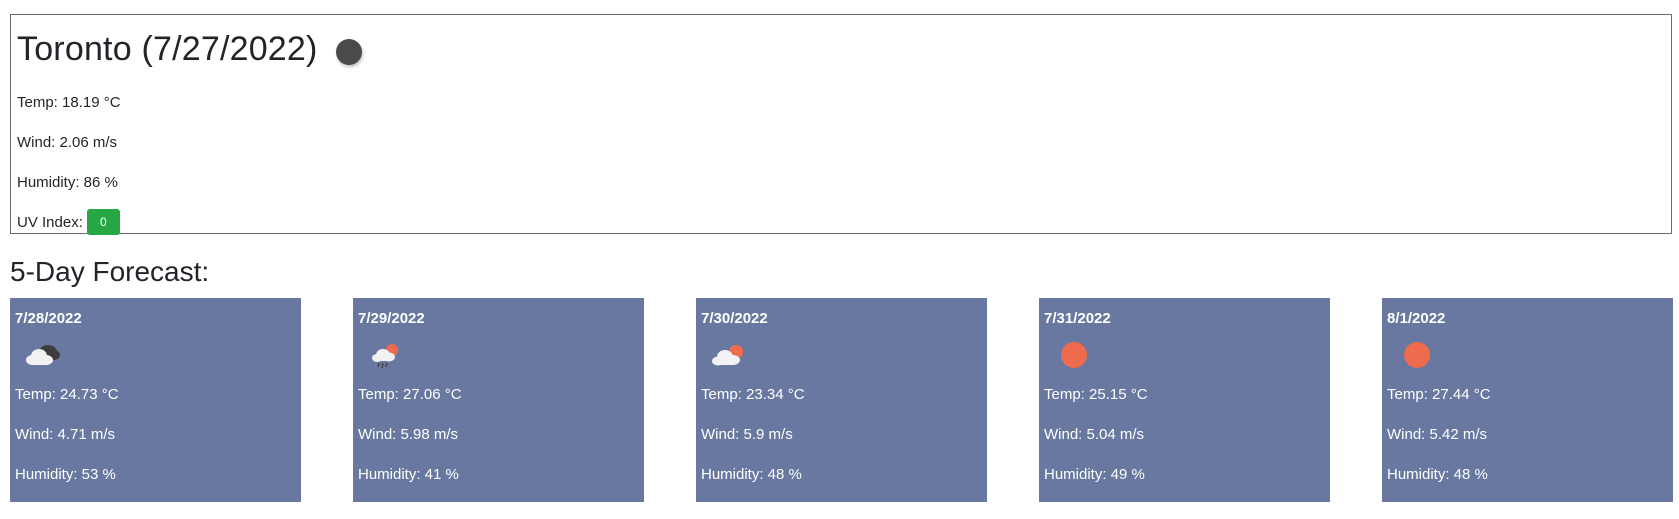 This screenshot has height=519, width=1679. Describe the element at coordinates (69, 102) in the screenshot. I see `current-temp: Temp: 18.19 °C` at that location.